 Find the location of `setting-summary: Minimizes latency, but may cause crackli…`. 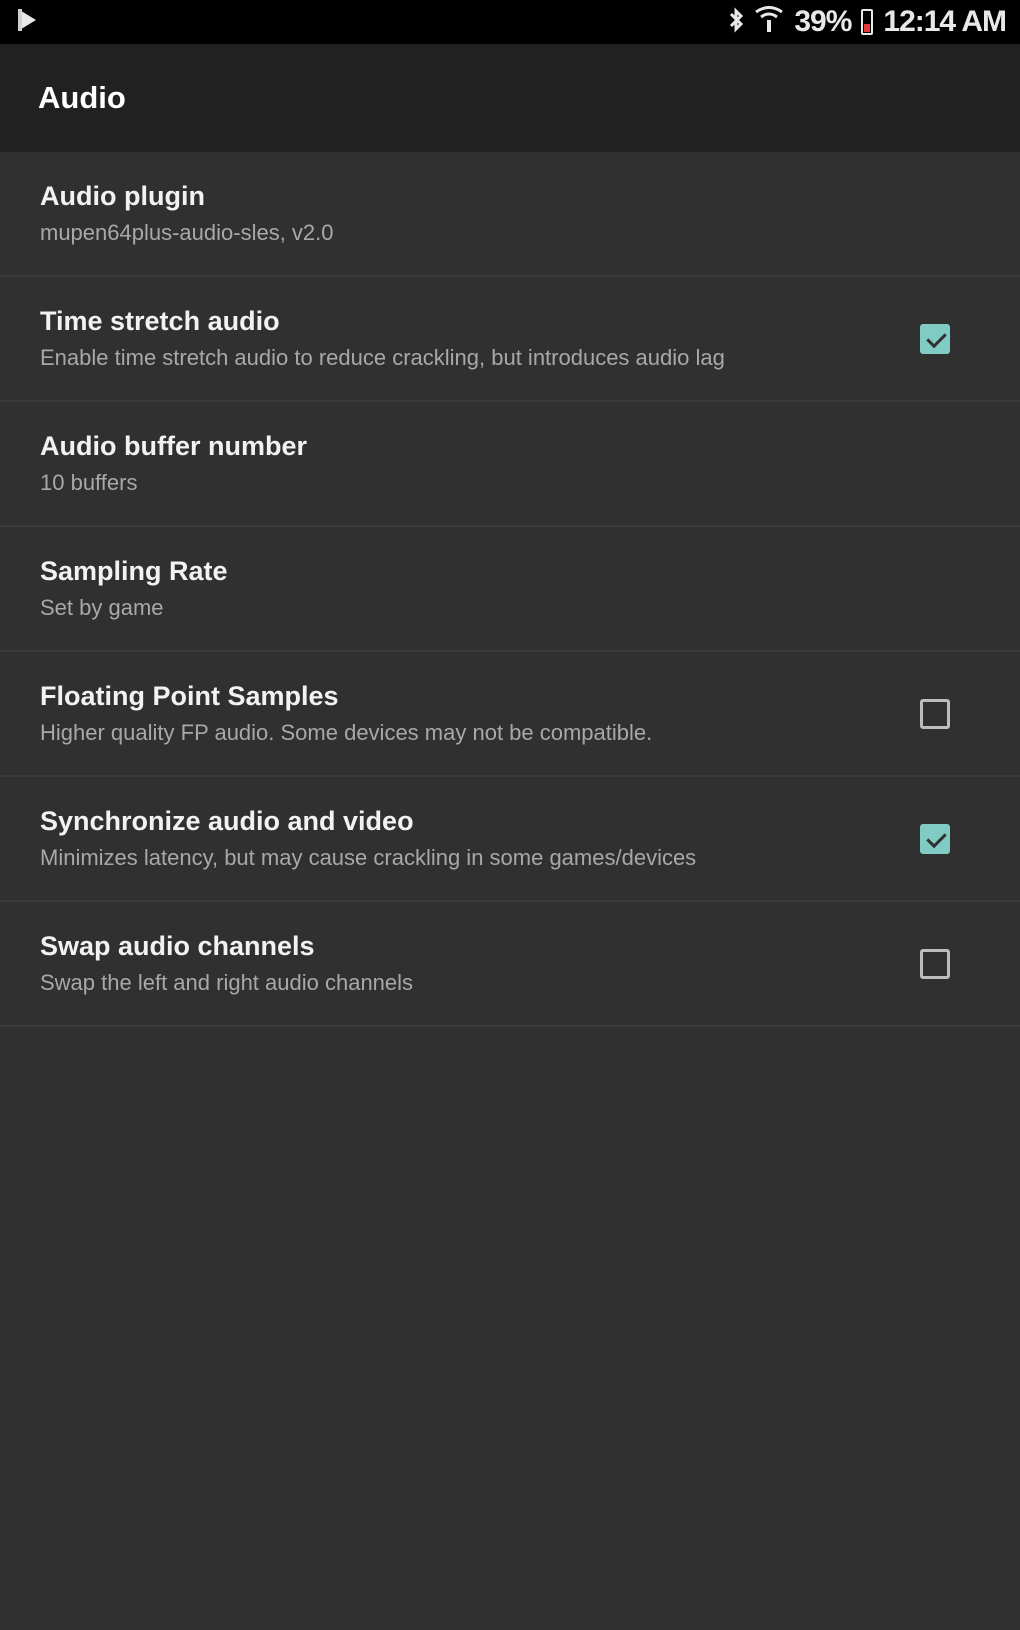

setting-summary: Minimizes latency, but may cause crackli… is located at coordinates (368, 857).